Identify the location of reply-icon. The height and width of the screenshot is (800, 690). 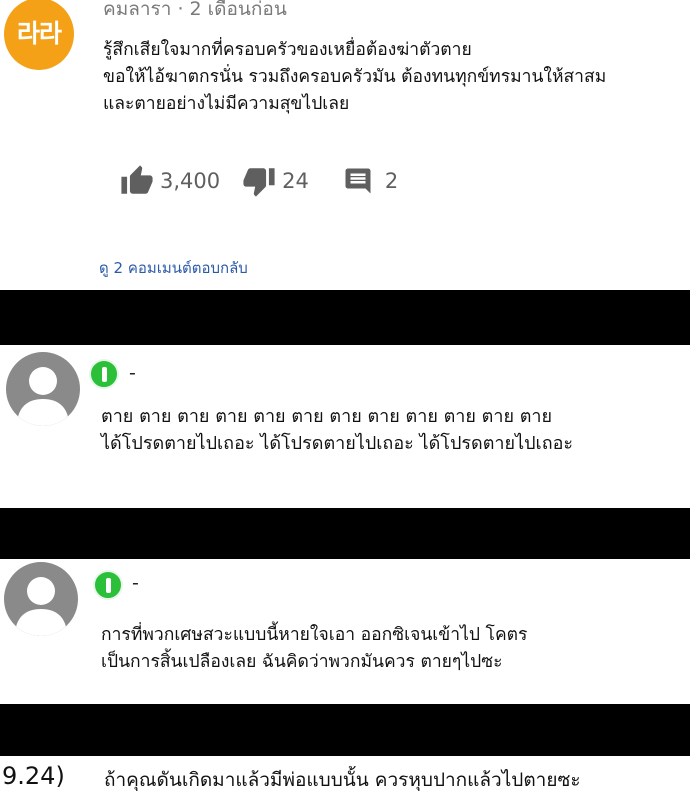
(358, 181).